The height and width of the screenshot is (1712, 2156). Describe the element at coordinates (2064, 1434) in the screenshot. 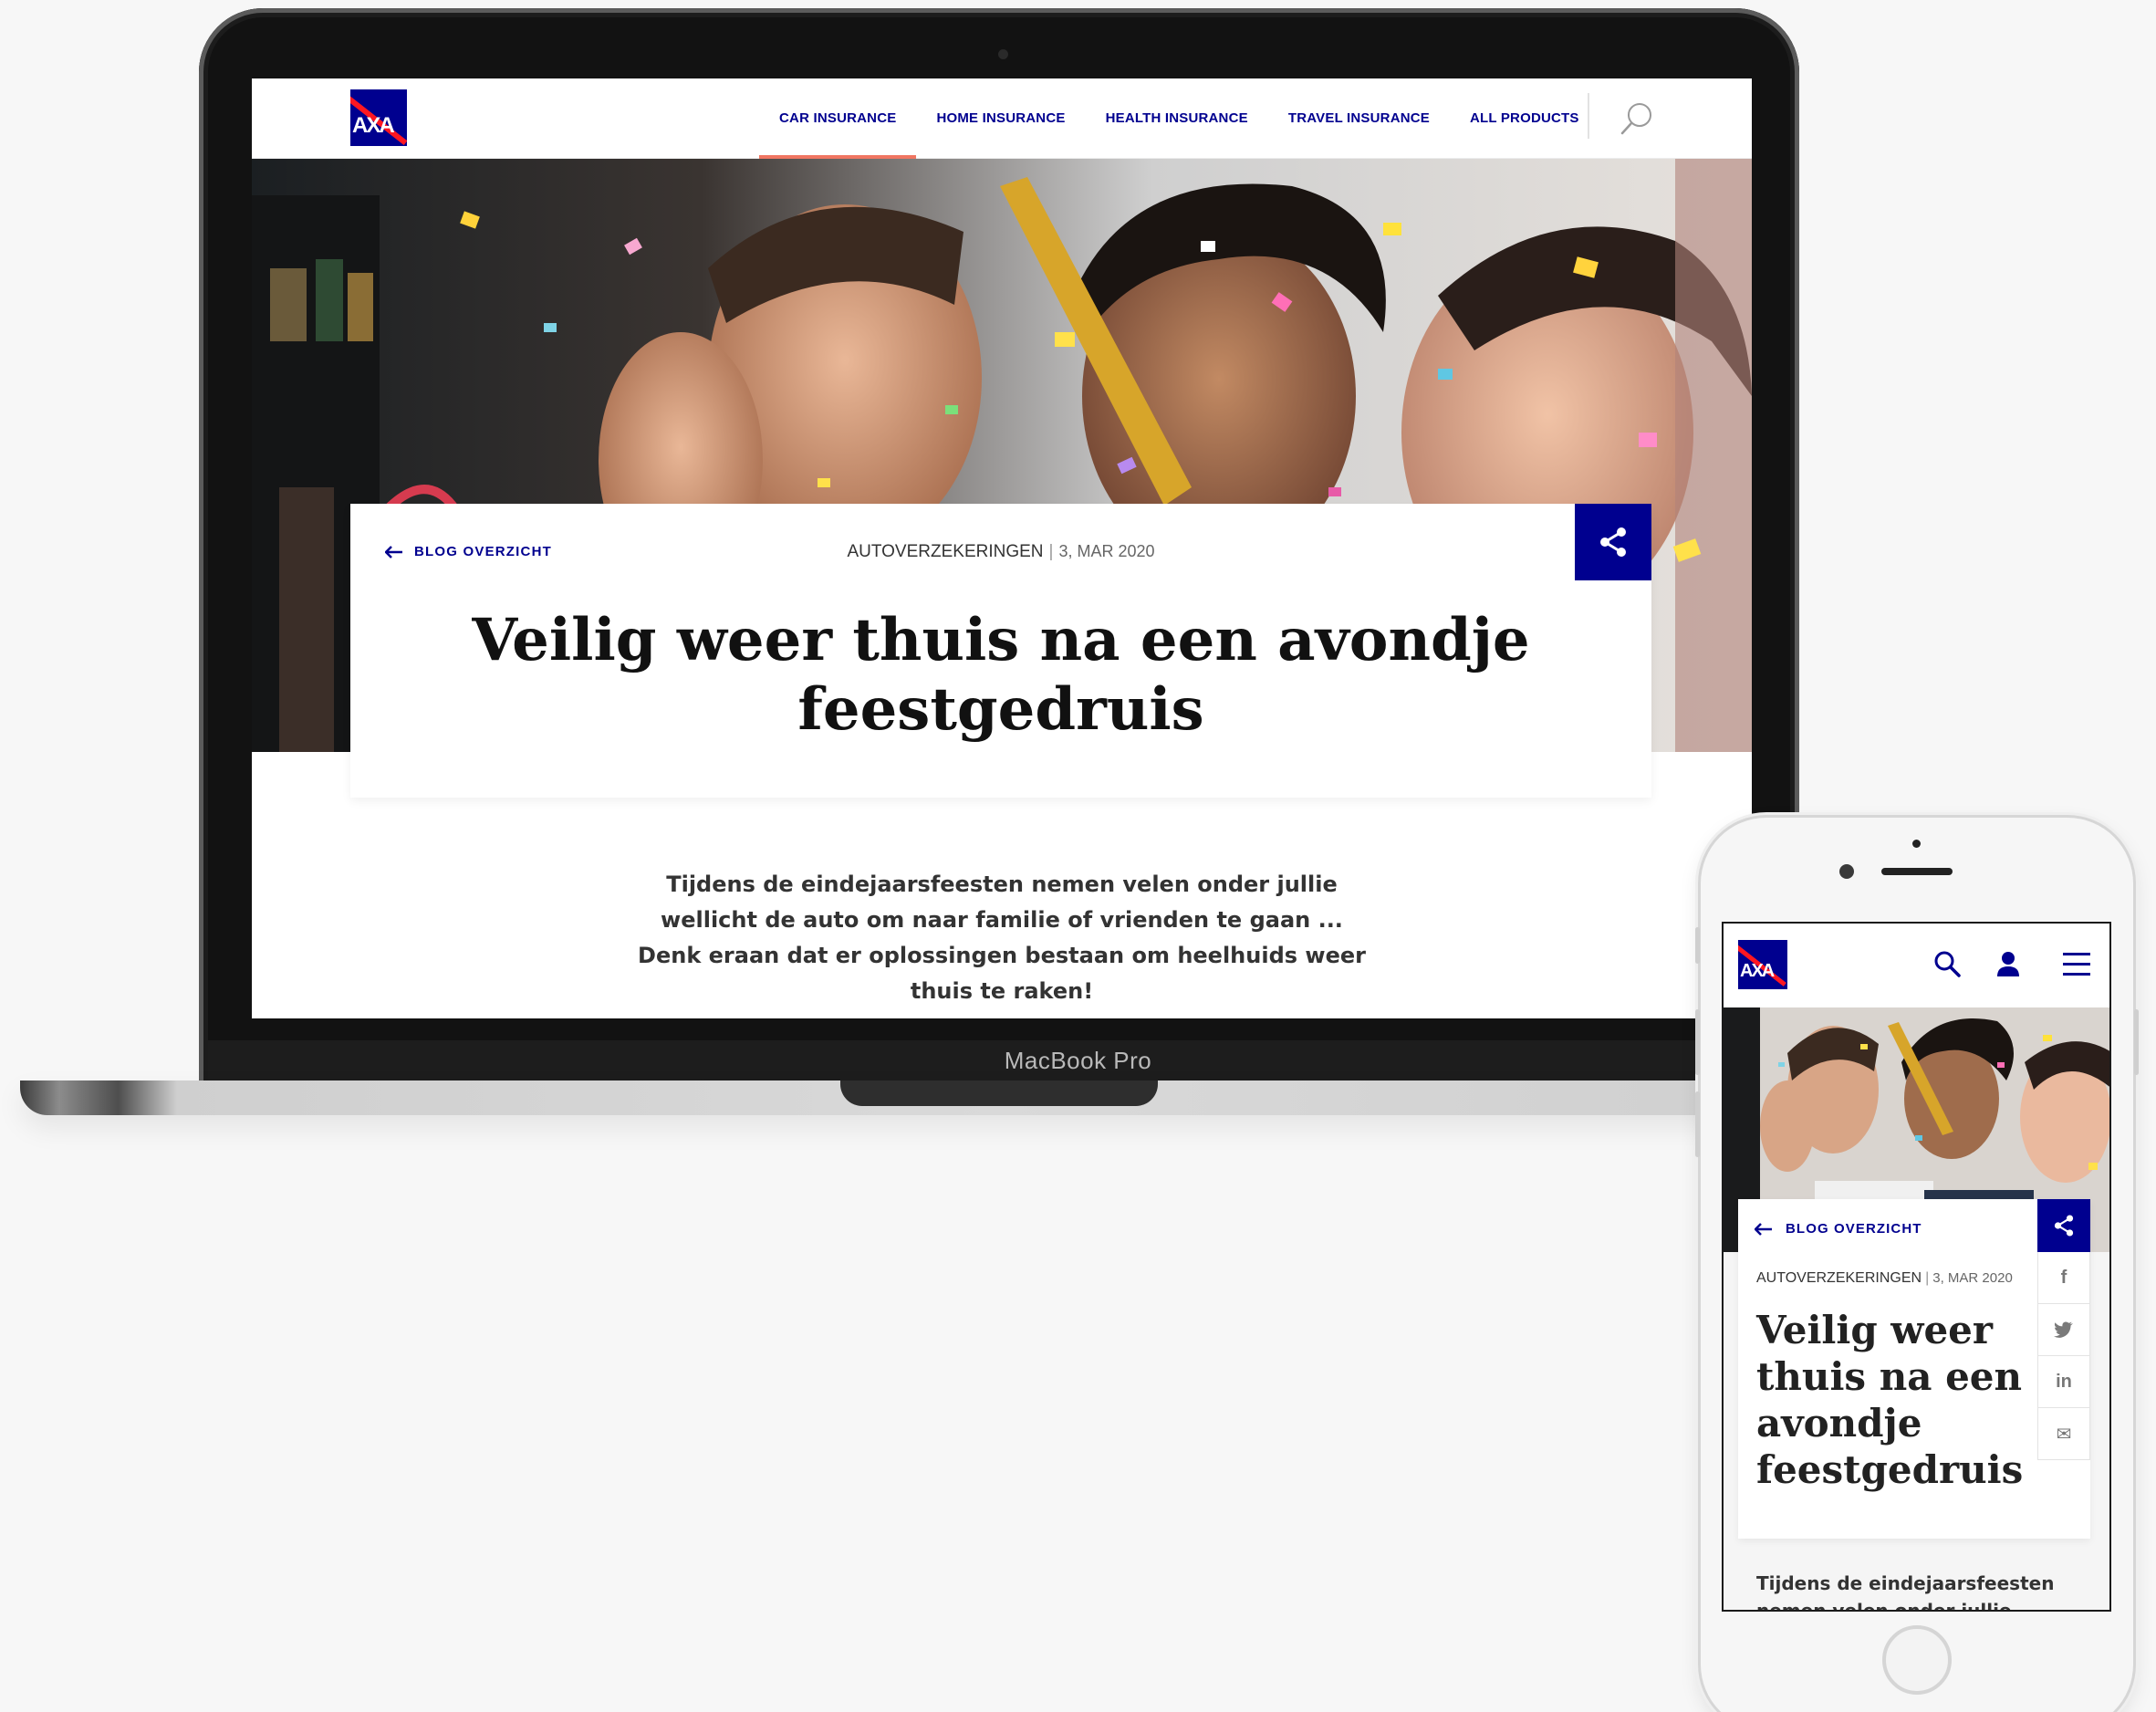

I see `mail-icon: ✉` at that location.